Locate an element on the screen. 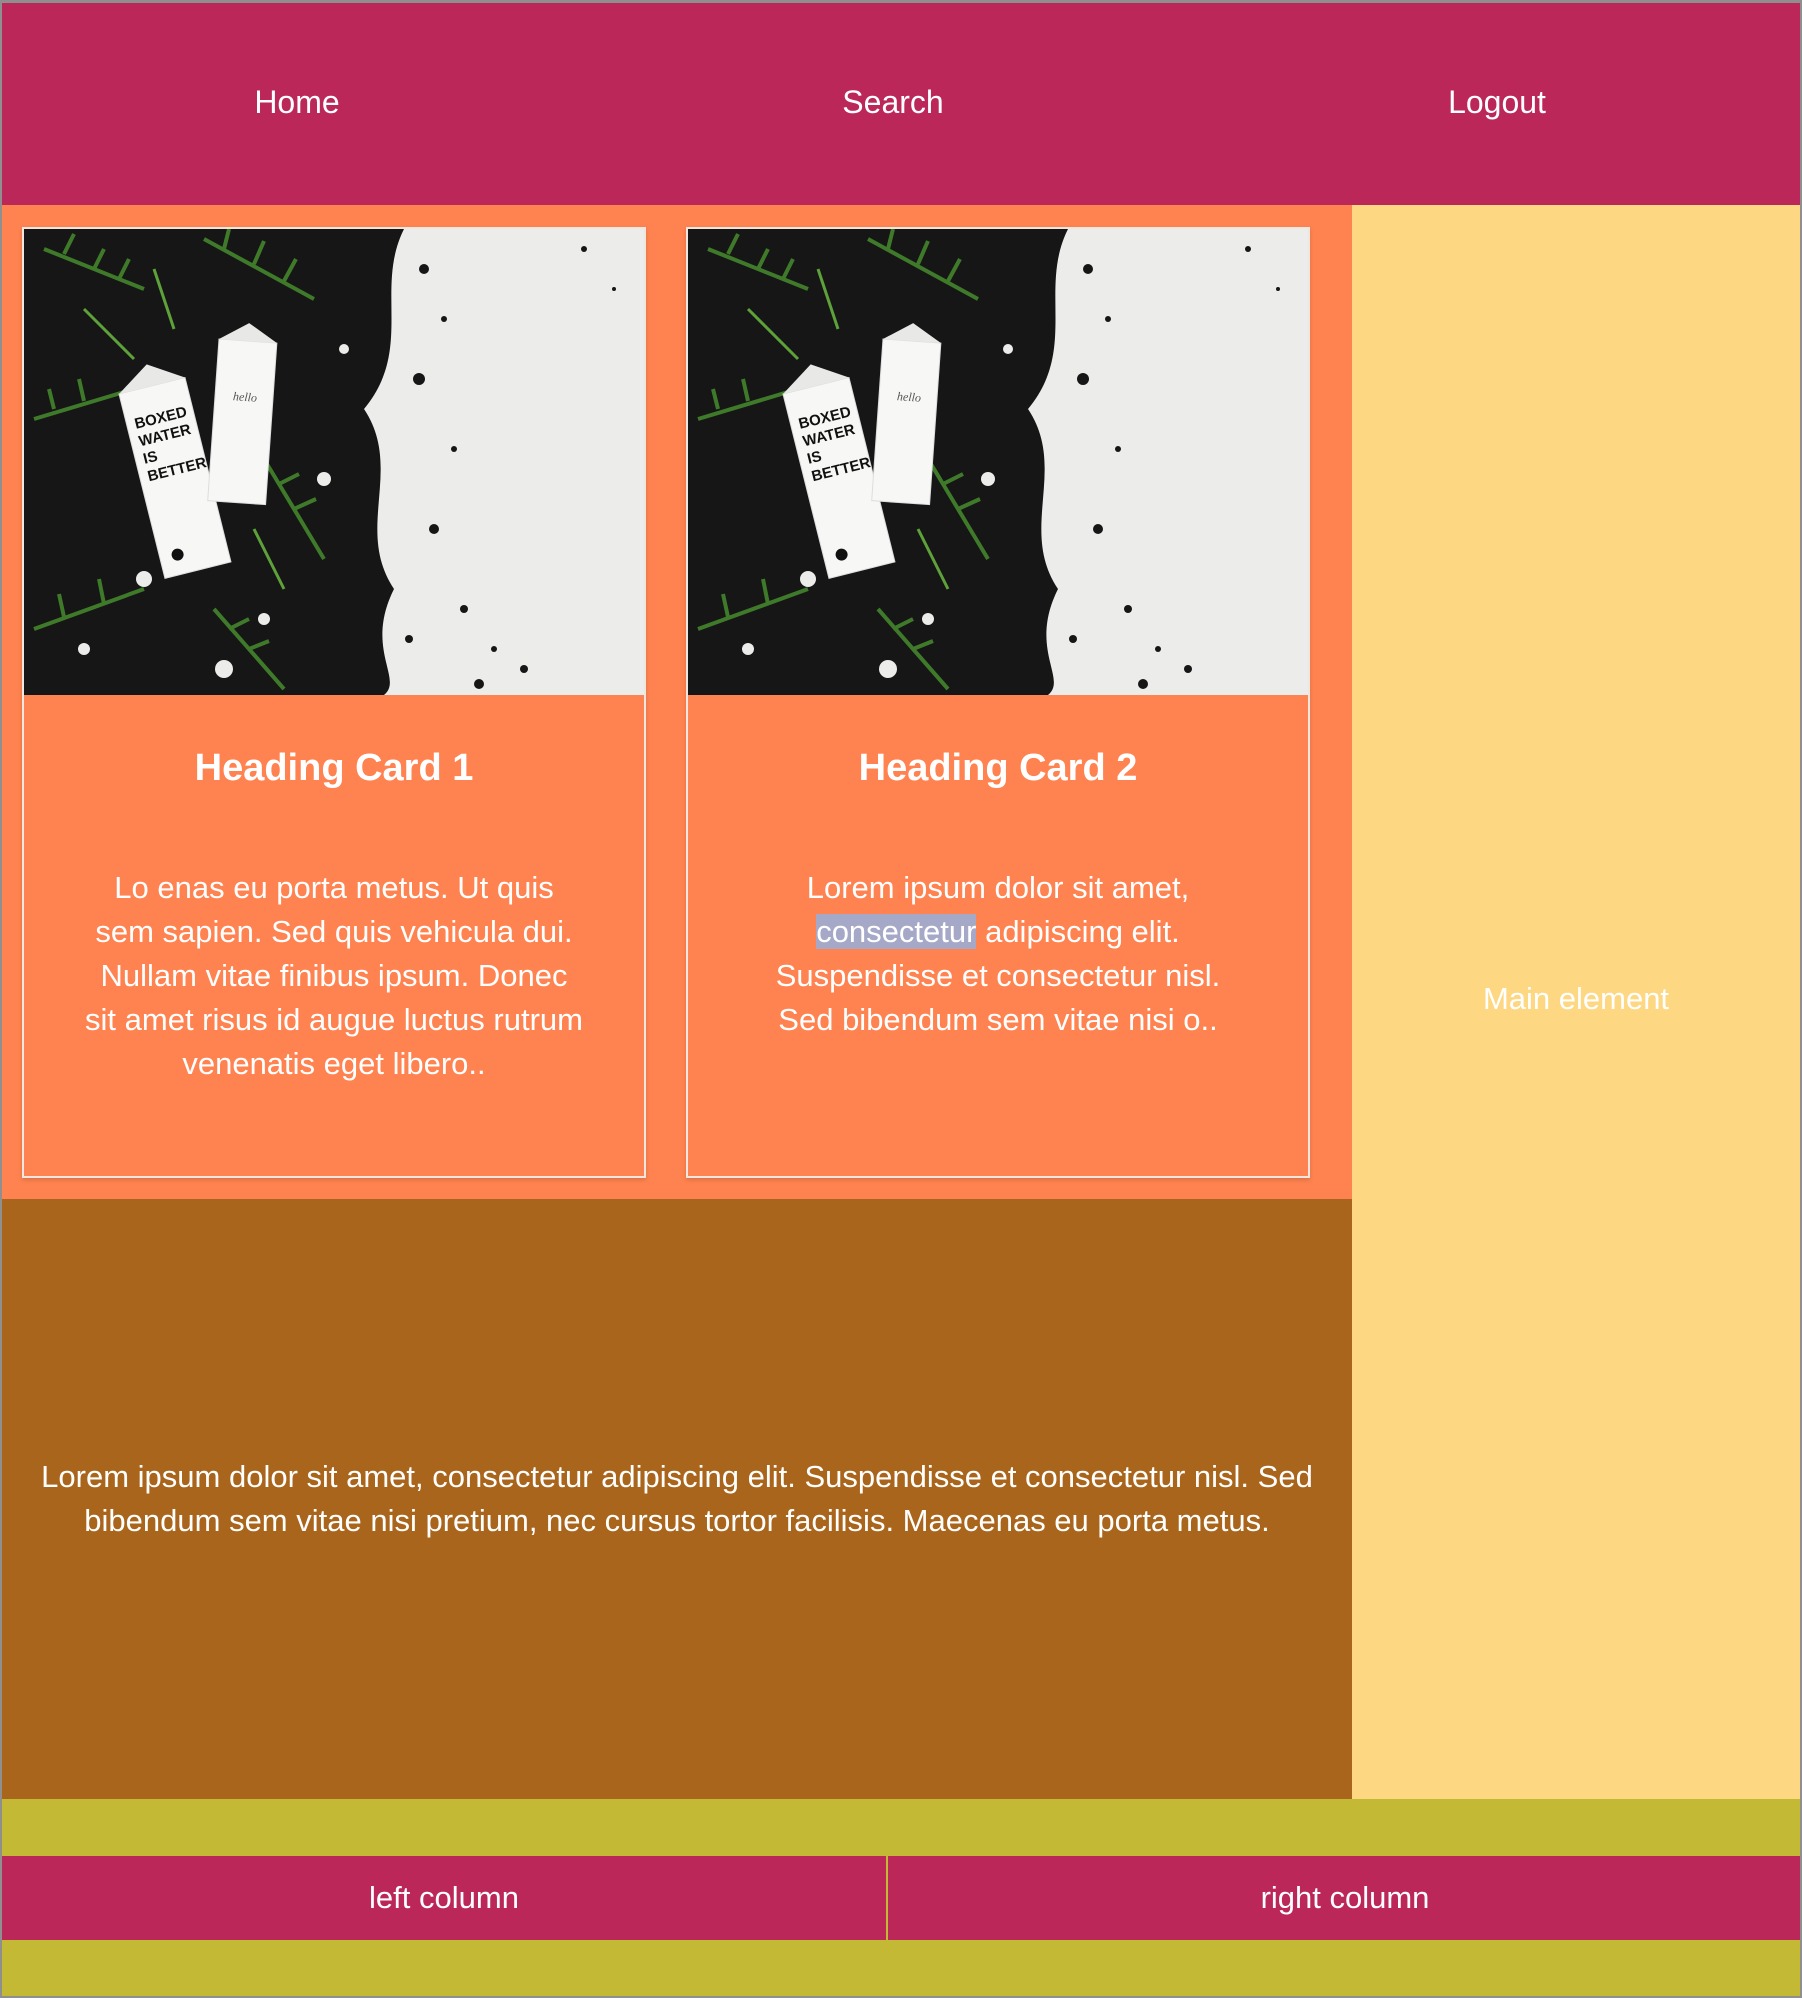 Image resolution: width=1802 pixels, height=1998 pixels. card-2-heading: Heading Card 2 is located at coordinates (998, 768).